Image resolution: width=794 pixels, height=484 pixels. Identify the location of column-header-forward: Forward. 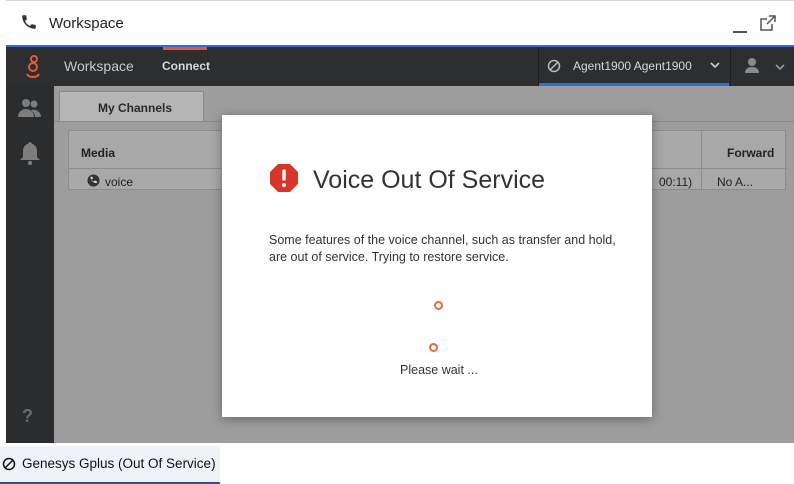
(750, 153).